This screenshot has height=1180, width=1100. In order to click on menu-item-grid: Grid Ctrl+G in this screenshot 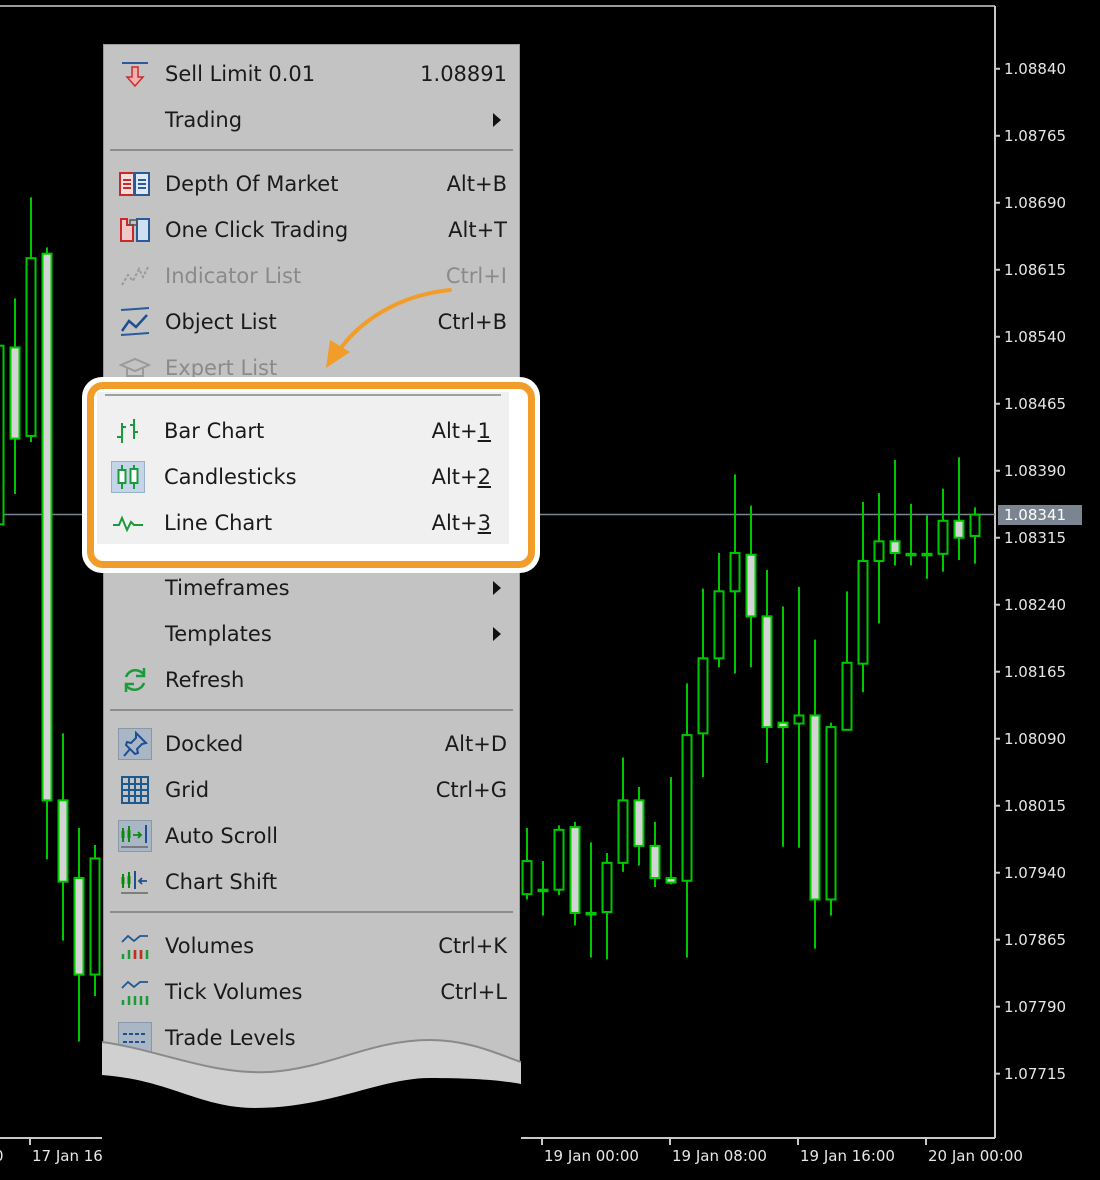, I will do `click(311, 790)`.